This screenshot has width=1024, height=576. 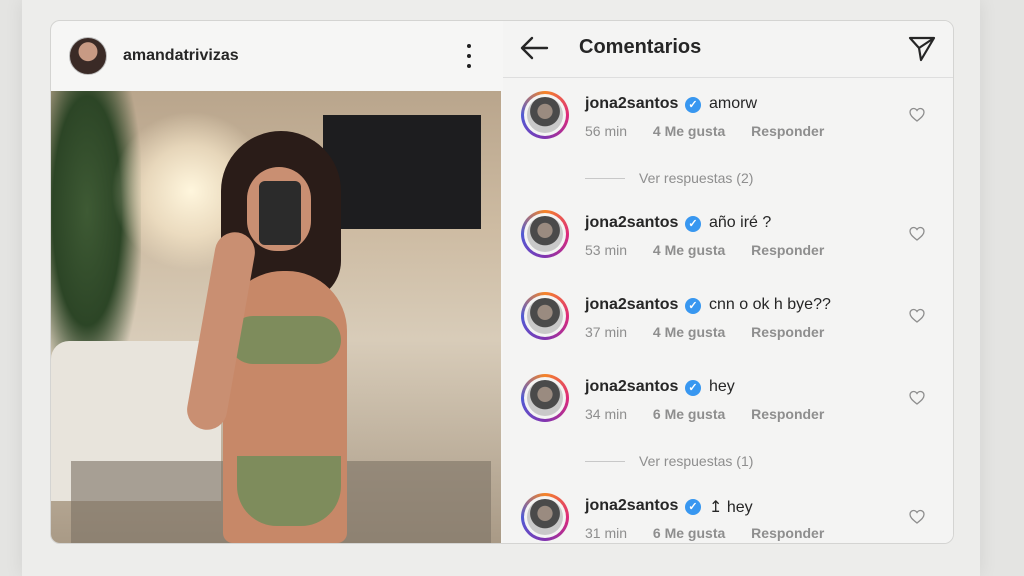 I want to click on more-vertical-icon, so click(x=469, y=56).